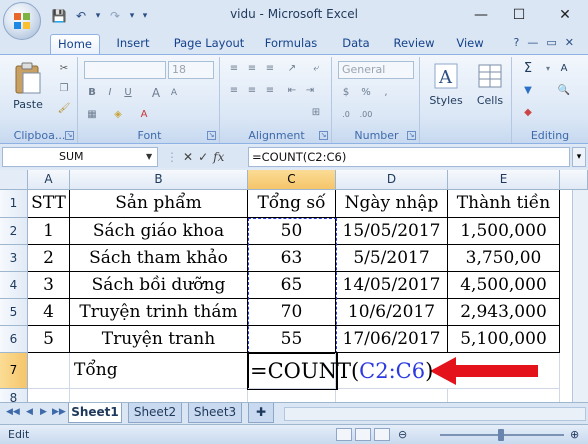 This screenshot has width=588, height=444. What do you see at coordinates (292, 69) in the screenshot?
I see `orientation-icon: ↗` at bounding box center [292, 69].